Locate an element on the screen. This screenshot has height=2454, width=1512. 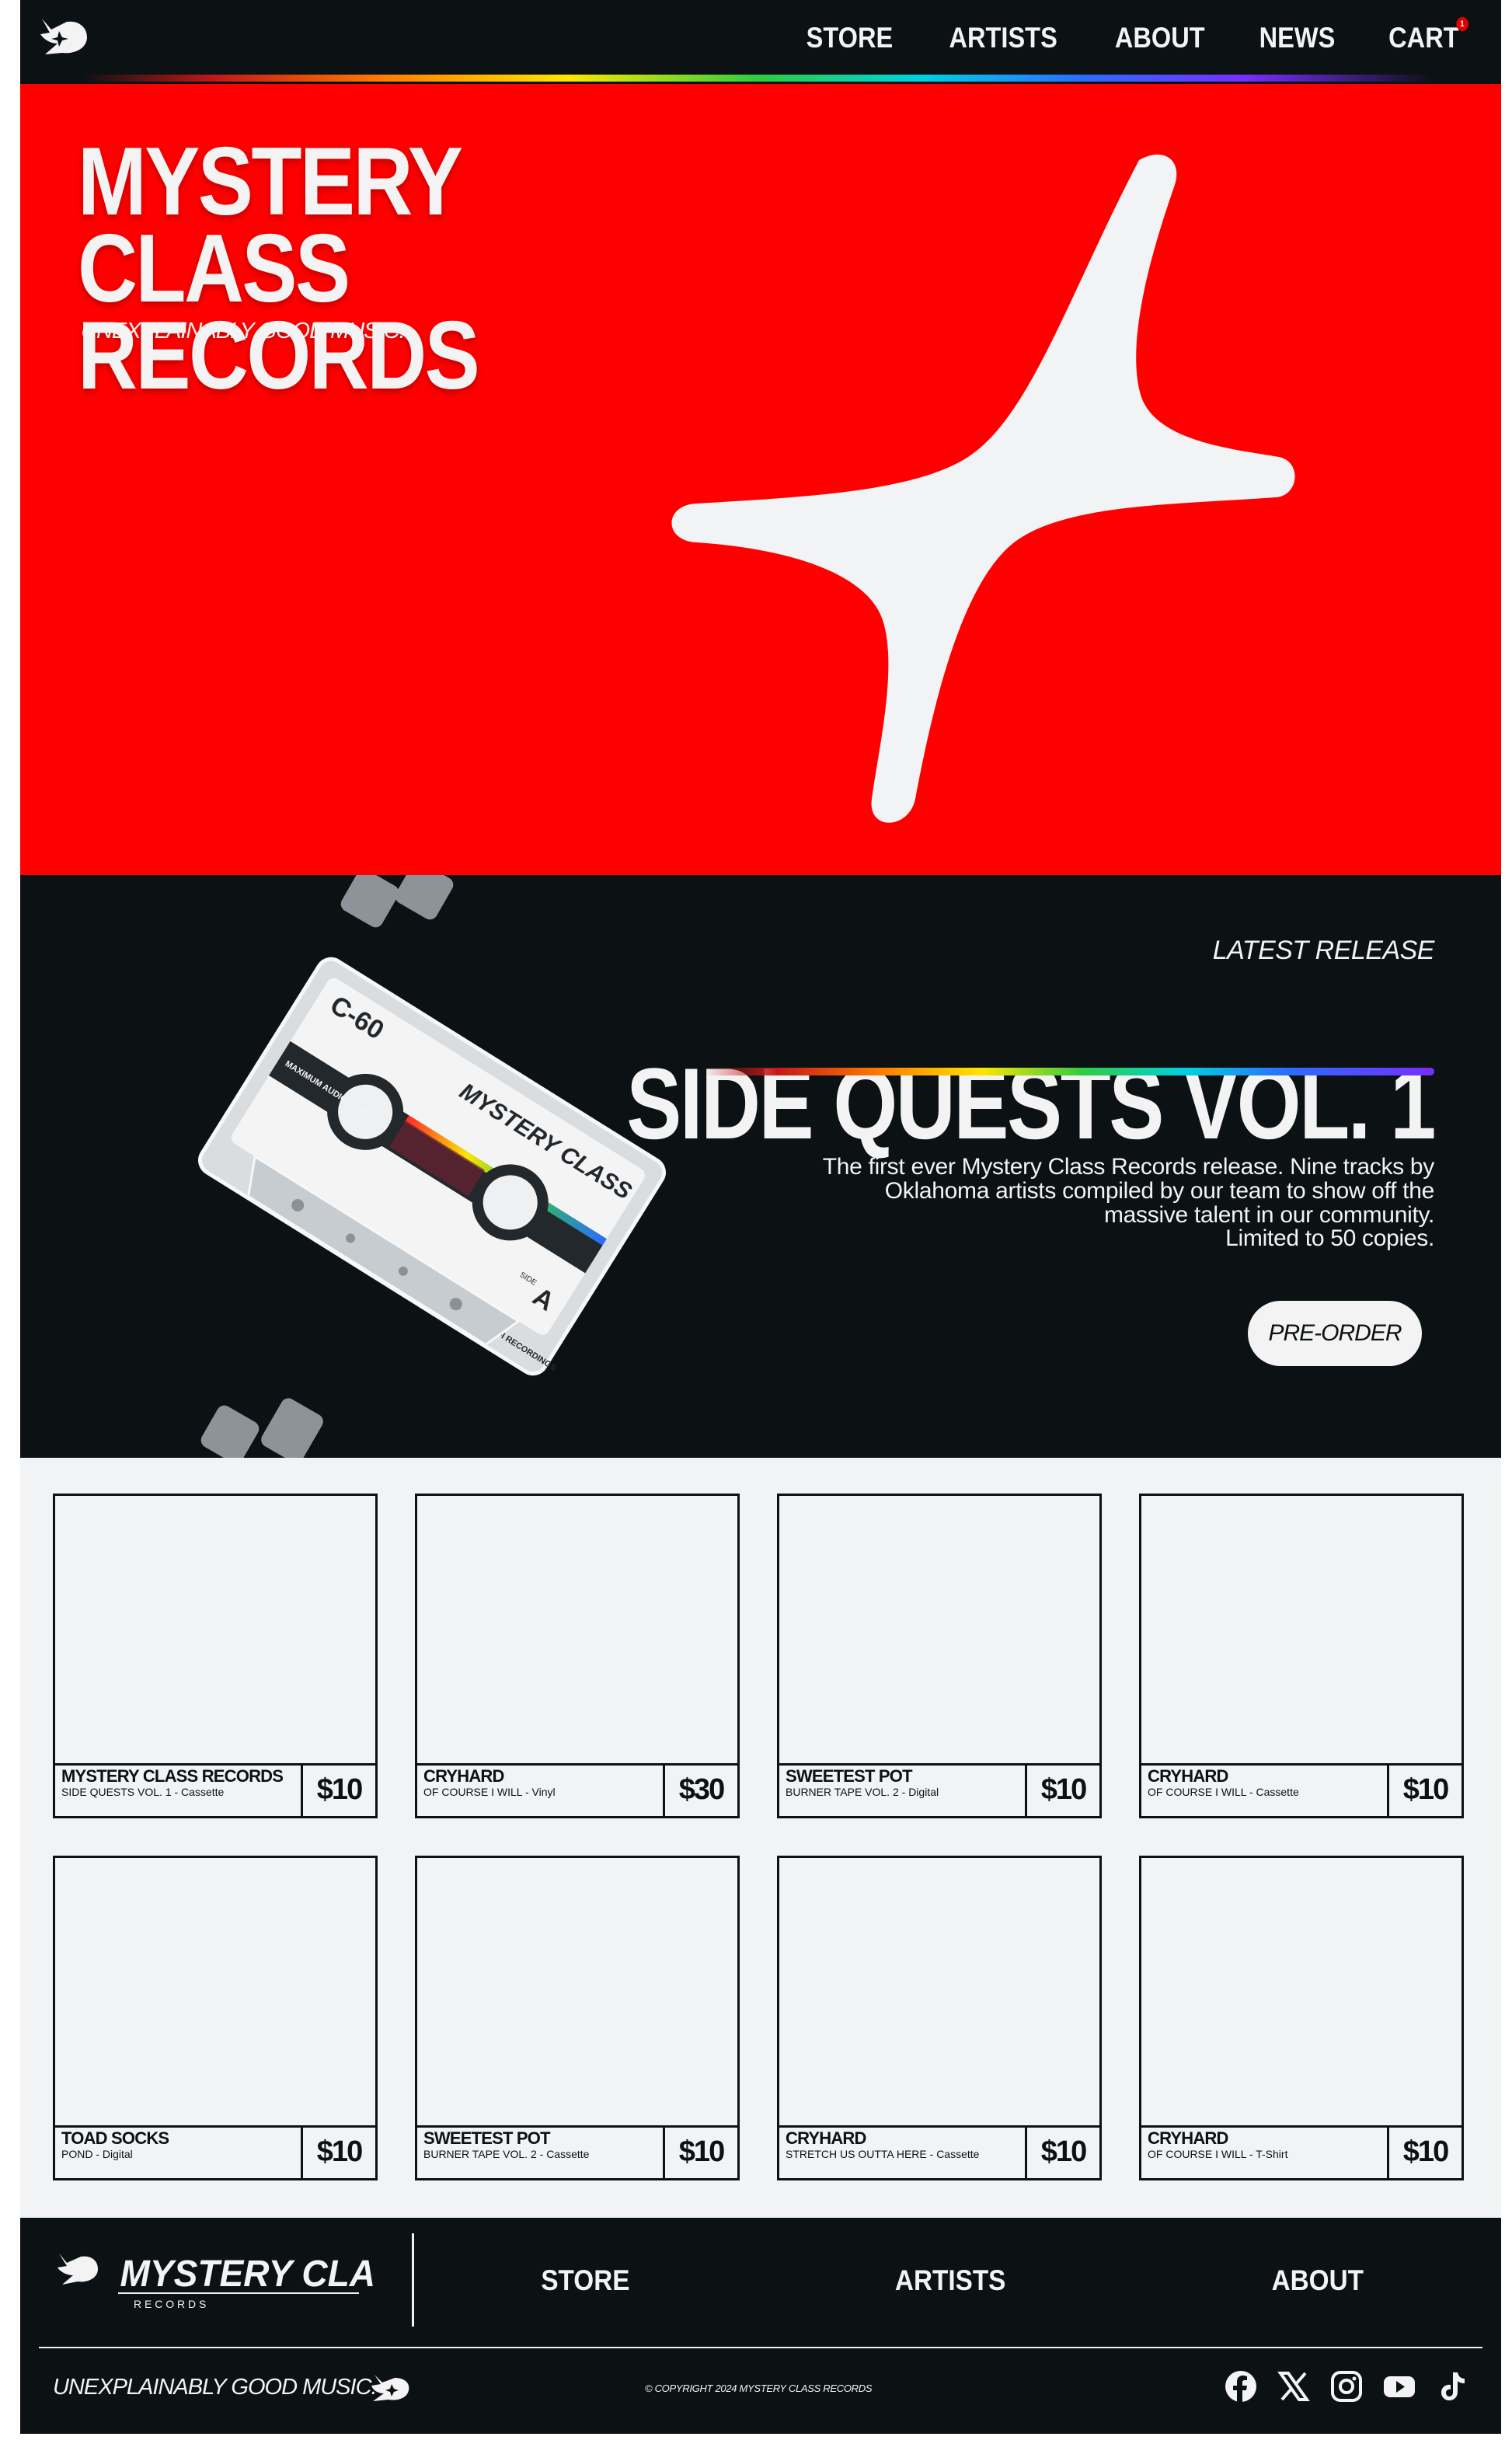
release-limited-text: Limited to 50 copies. is located at coordinates (1329, 1238).